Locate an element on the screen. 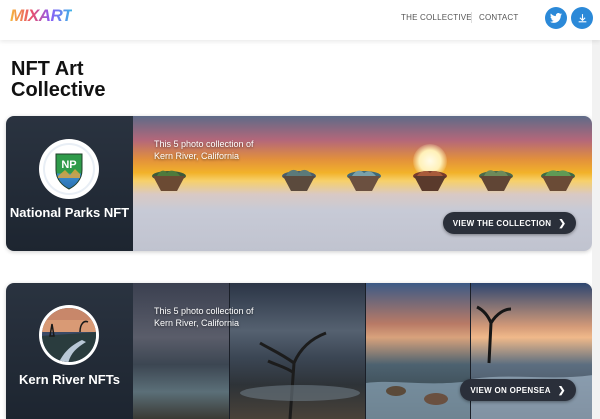 This screenshot has width=600, height=419. river-rocks is located at coordinates (418, 400).